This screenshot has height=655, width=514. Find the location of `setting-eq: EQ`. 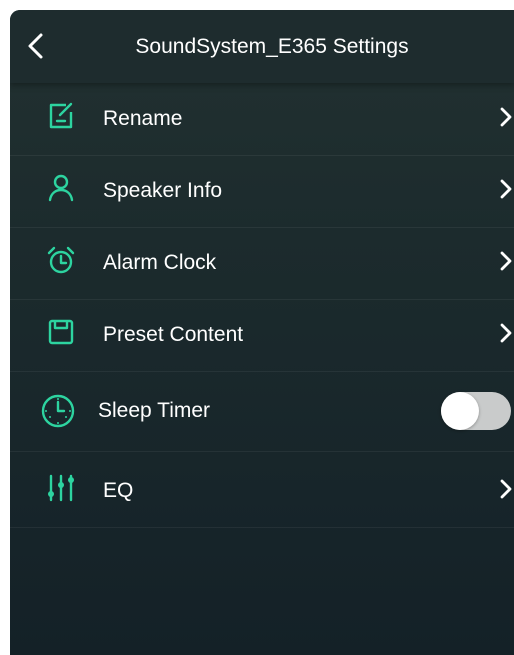

setting-eq: EQ is located at coordinates (262, 489).